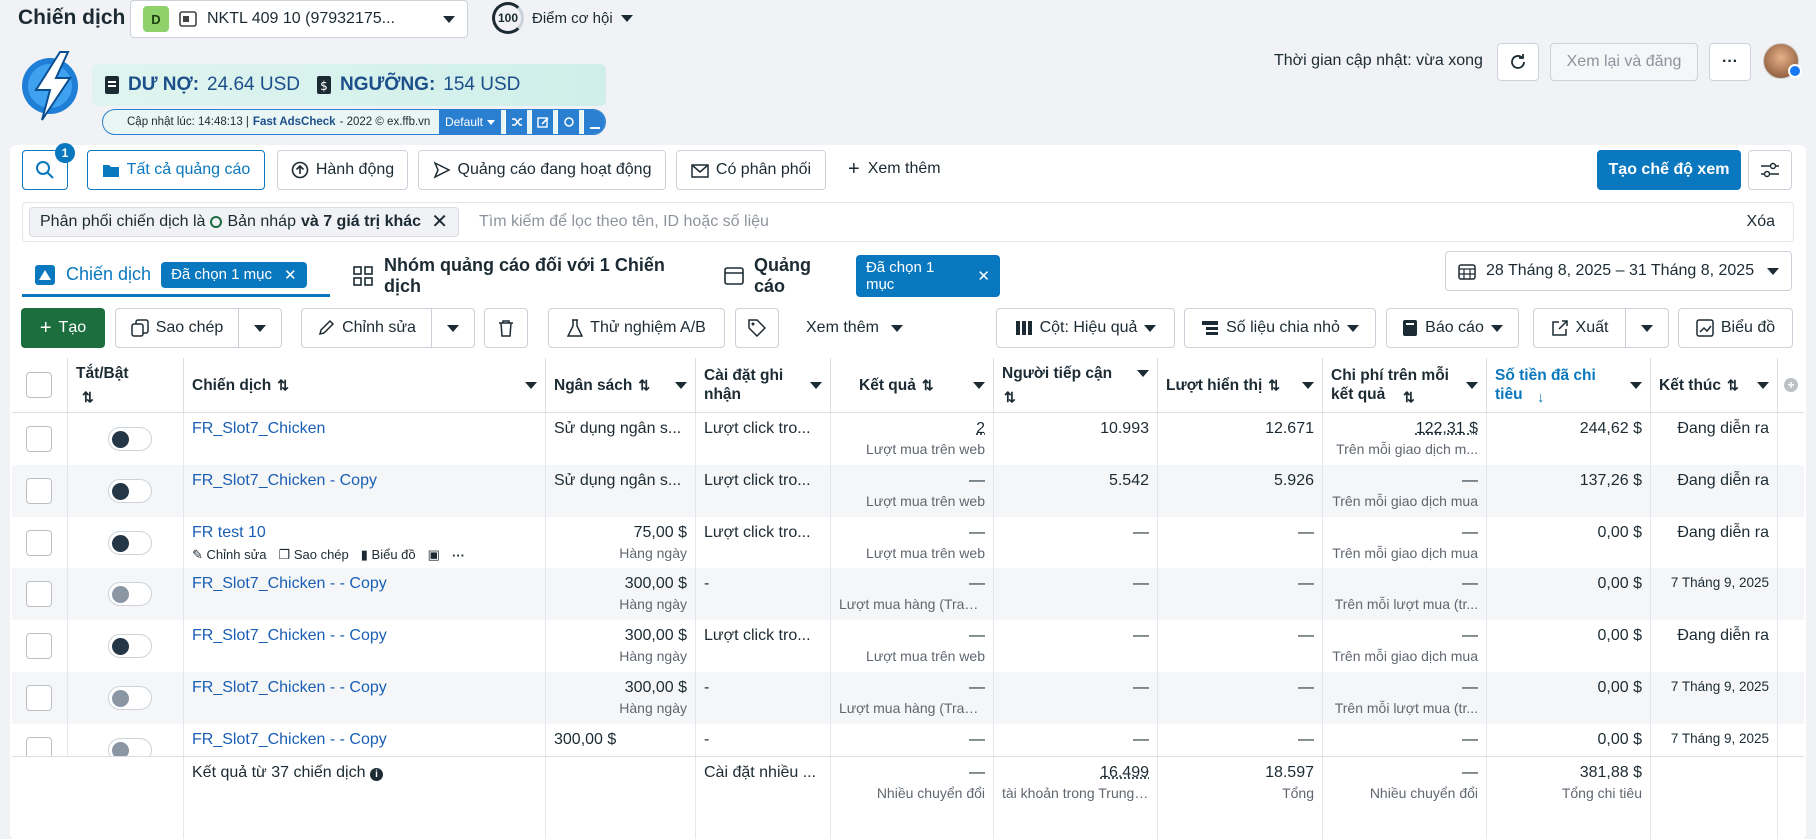 The image size is (1816, 839). I want to click on row-edit-button: ✎ Chỉnh sửa, so click(229, 555).